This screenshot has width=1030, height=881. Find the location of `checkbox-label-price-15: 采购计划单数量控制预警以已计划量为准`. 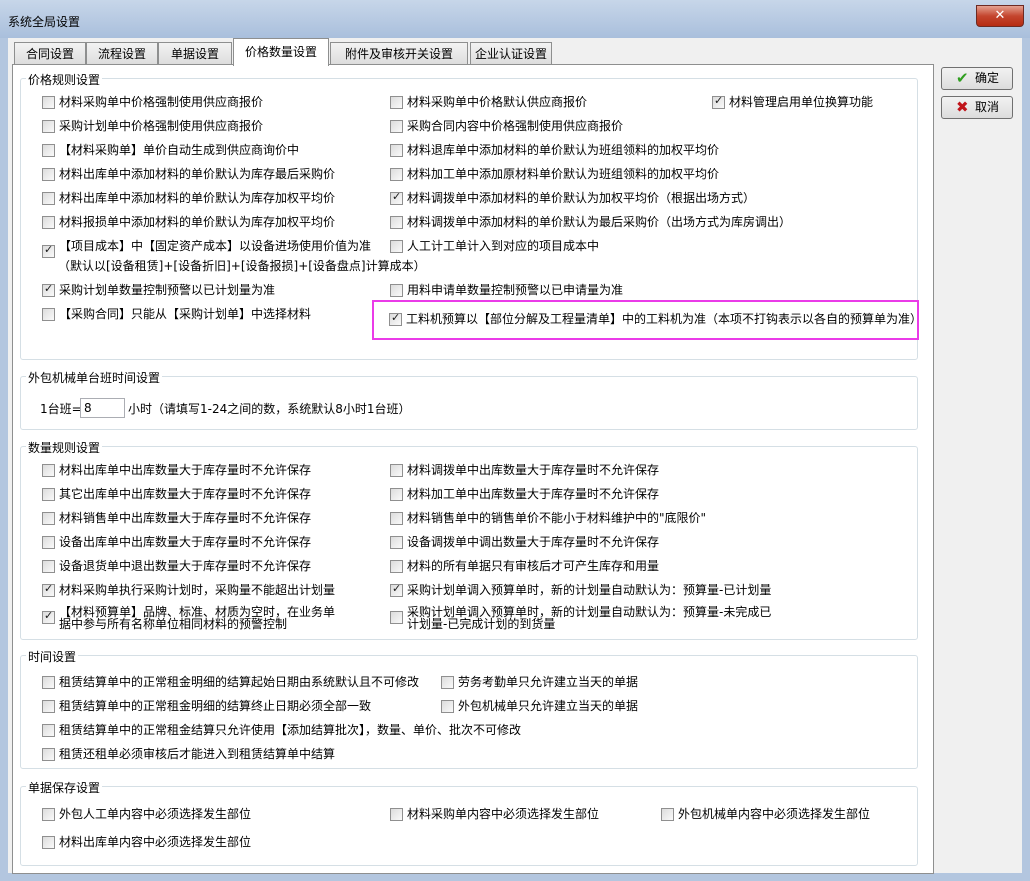

checkbox-label-price-15: 采购计划单数量控制预警以已计划量为准 is located at coordinates (167, 290).